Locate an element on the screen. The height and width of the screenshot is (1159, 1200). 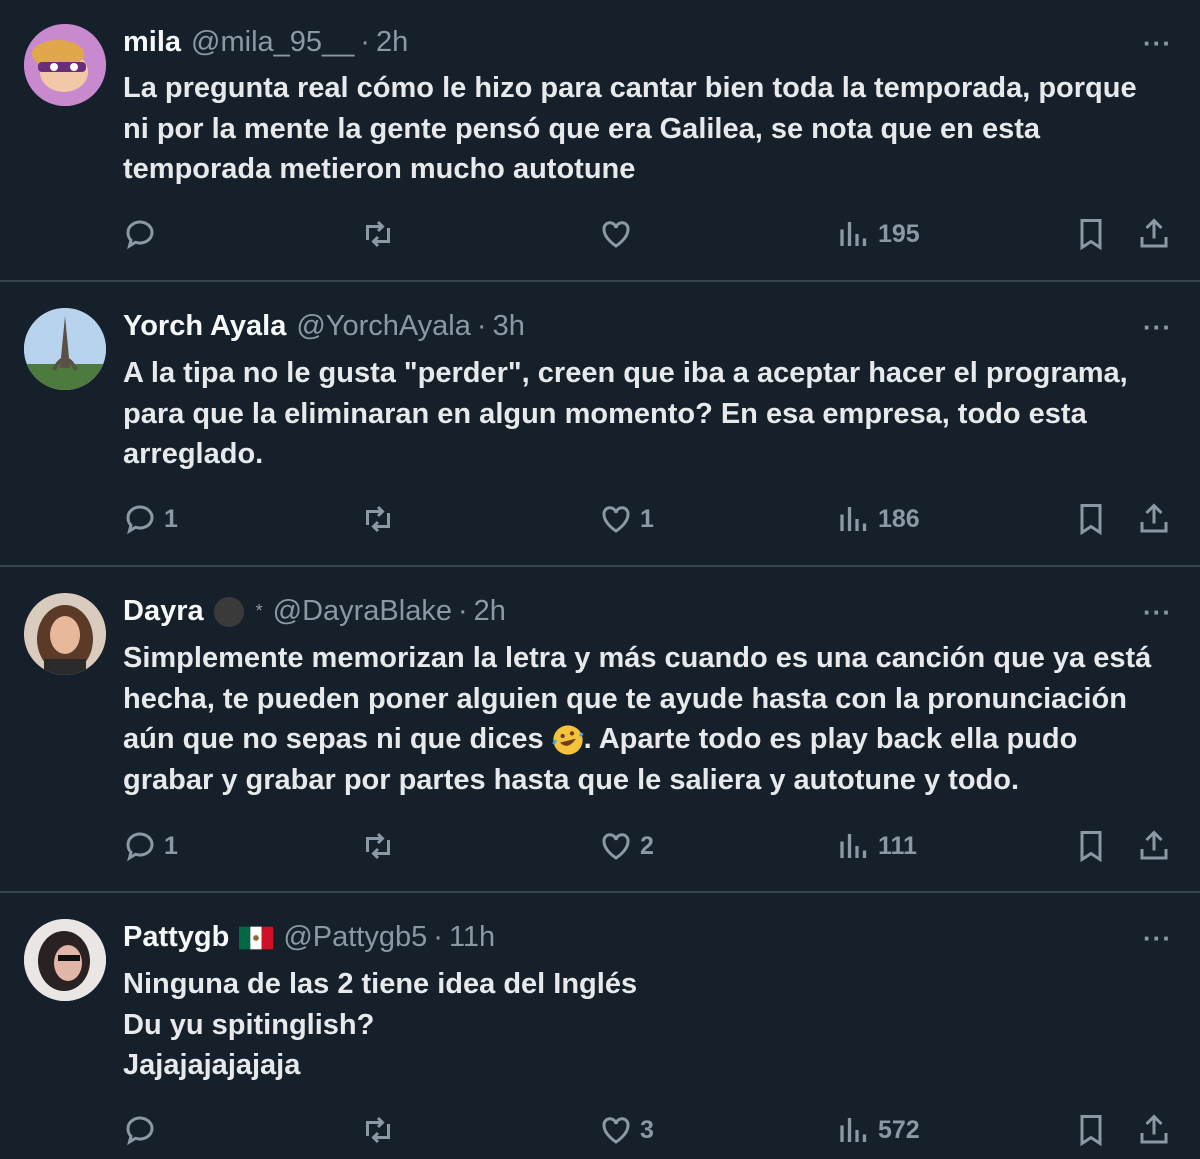
timestamp: 11h is located at coordinates (472, 937).